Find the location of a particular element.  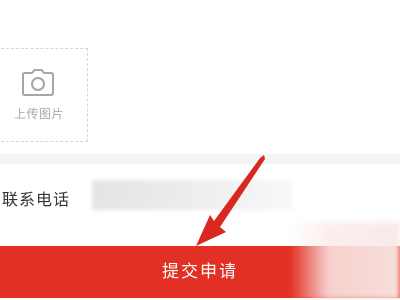

contact-phone-label: 联系电话 is located at coordinates (36, 199).